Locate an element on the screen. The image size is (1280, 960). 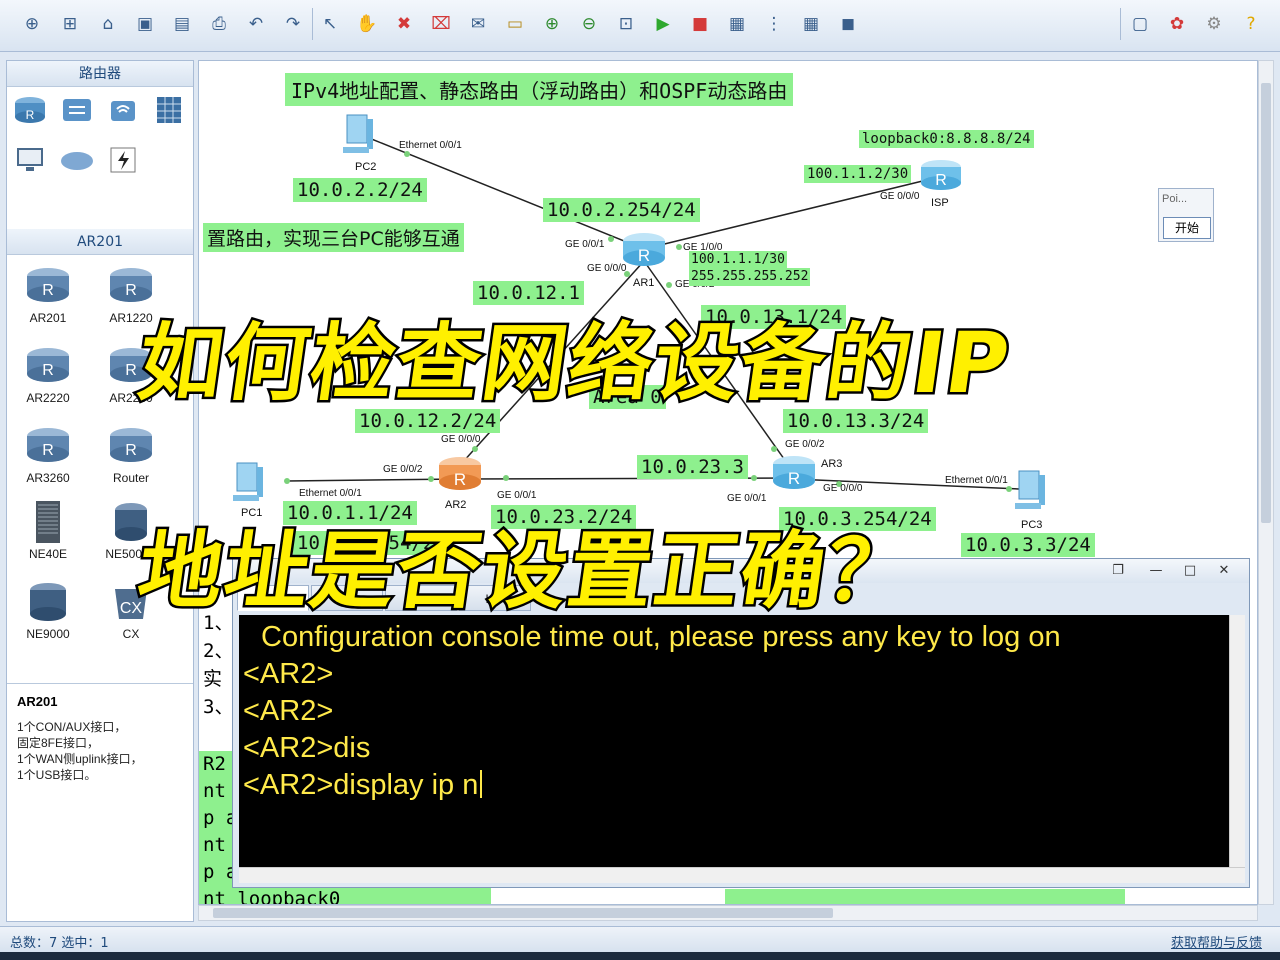
pan-hand-icon: ✋ is located at coordinates (367, 24).